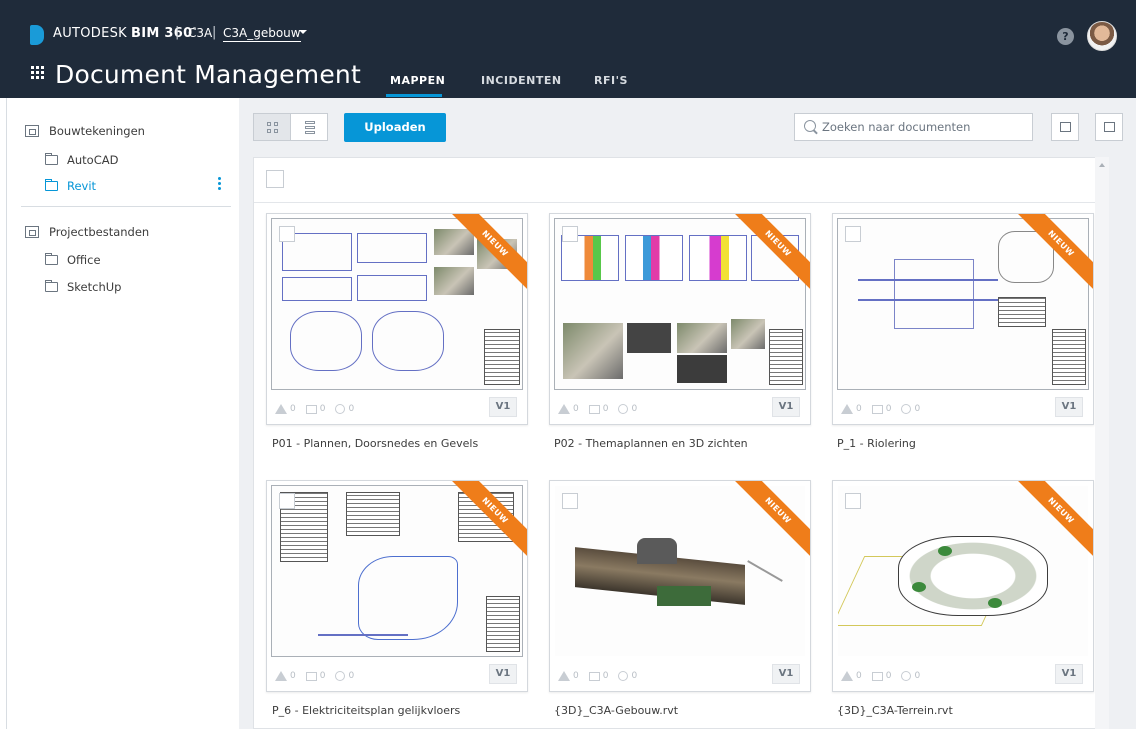  Describe the element at coordinates (309, 127) in the screenshot. I see `list-view-button` at that location.